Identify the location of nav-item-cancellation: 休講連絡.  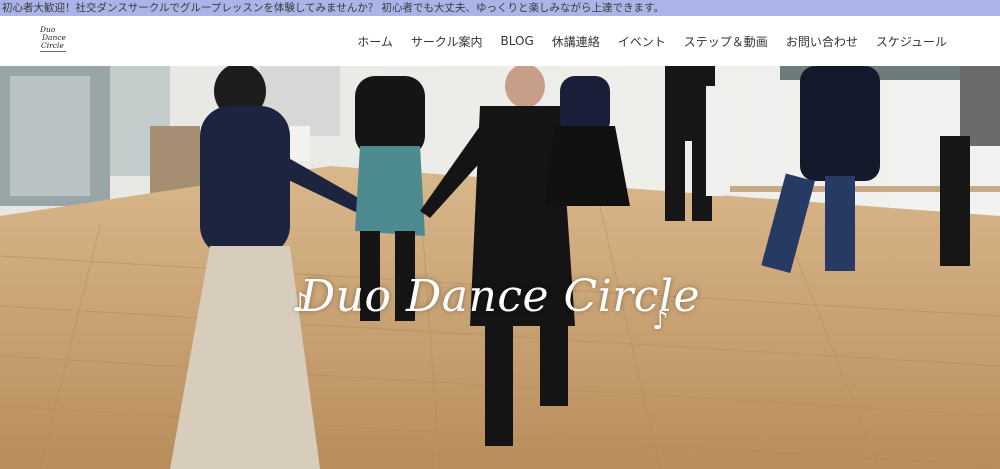
(576, 41).